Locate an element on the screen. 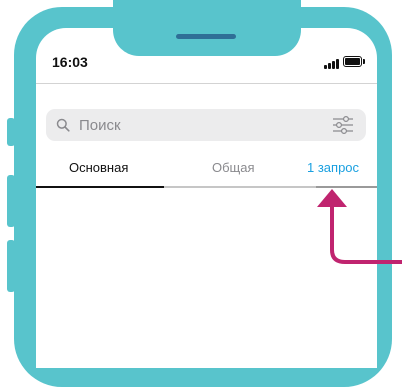 The image size is (402, 387). side-button-volume-up is located at coordinates (11, 201).